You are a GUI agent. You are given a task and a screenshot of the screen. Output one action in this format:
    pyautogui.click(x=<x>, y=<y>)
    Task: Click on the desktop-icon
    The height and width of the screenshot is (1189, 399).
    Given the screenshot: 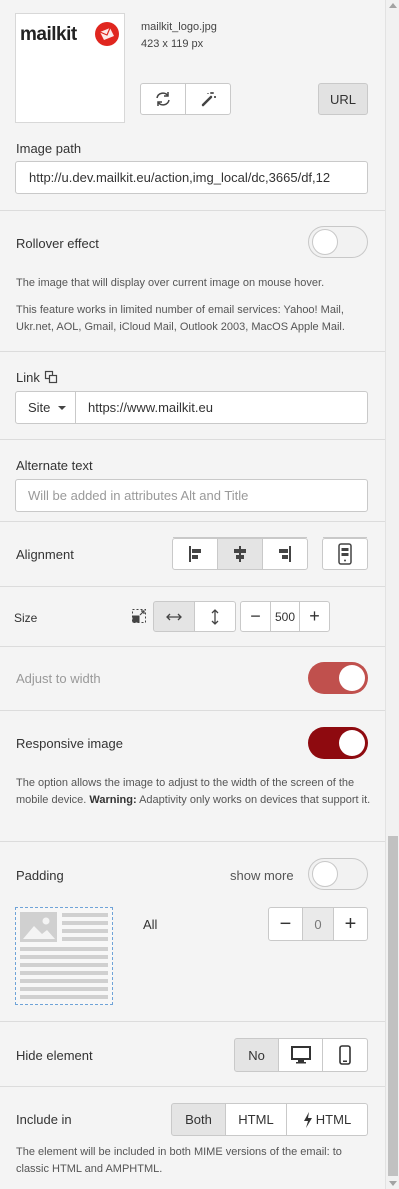 What is the action you would take?
    pyautogui.click(x=300, y=1055)
    